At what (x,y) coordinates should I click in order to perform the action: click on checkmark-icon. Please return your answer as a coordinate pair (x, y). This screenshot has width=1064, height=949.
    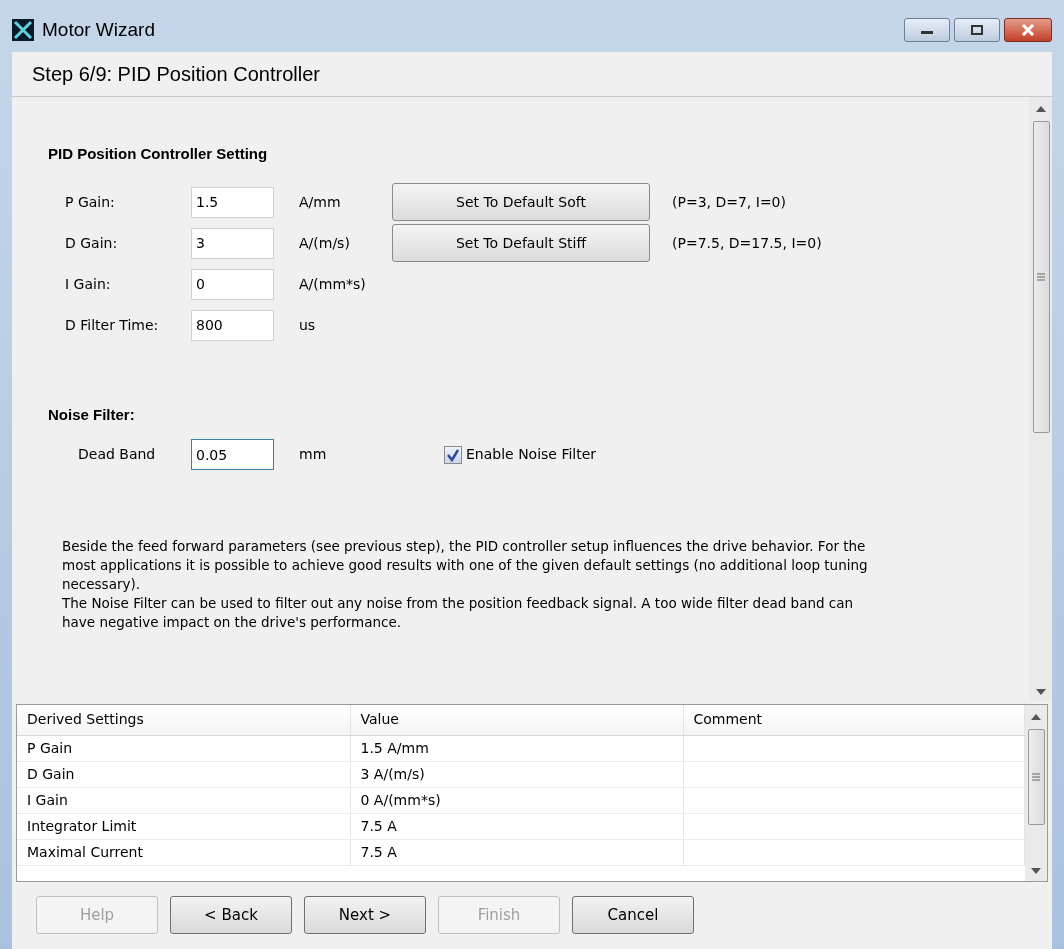
    Looking at the image, I should click on (453, 454).